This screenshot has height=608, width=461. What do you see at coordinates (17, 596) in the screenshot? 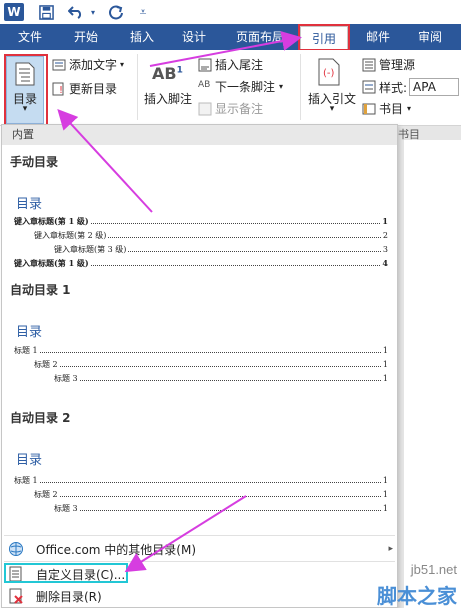
I see `remove-toc-icon` at bounding box center [17, 596].